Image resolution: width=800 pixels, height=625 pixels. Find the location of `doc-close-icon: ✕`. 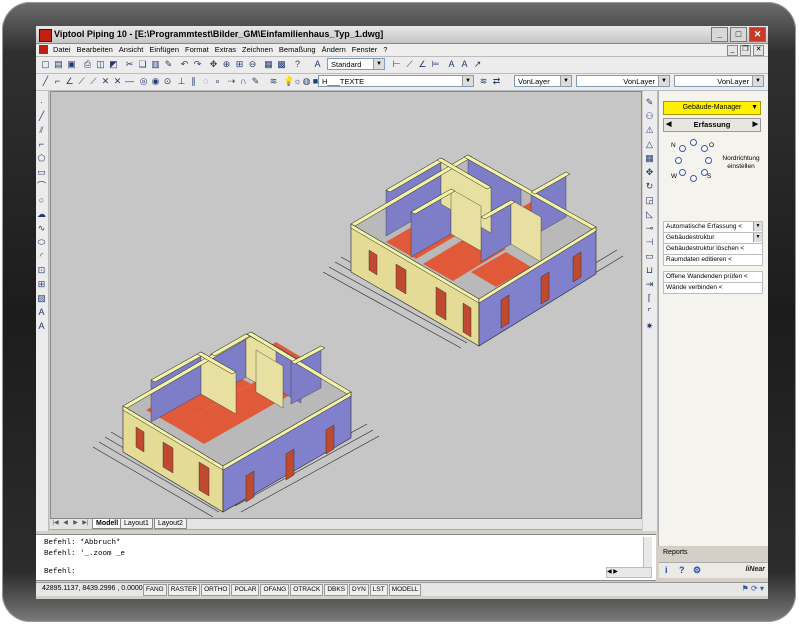

doc-close-icon: ✕ is located at coordinates (758, 50).